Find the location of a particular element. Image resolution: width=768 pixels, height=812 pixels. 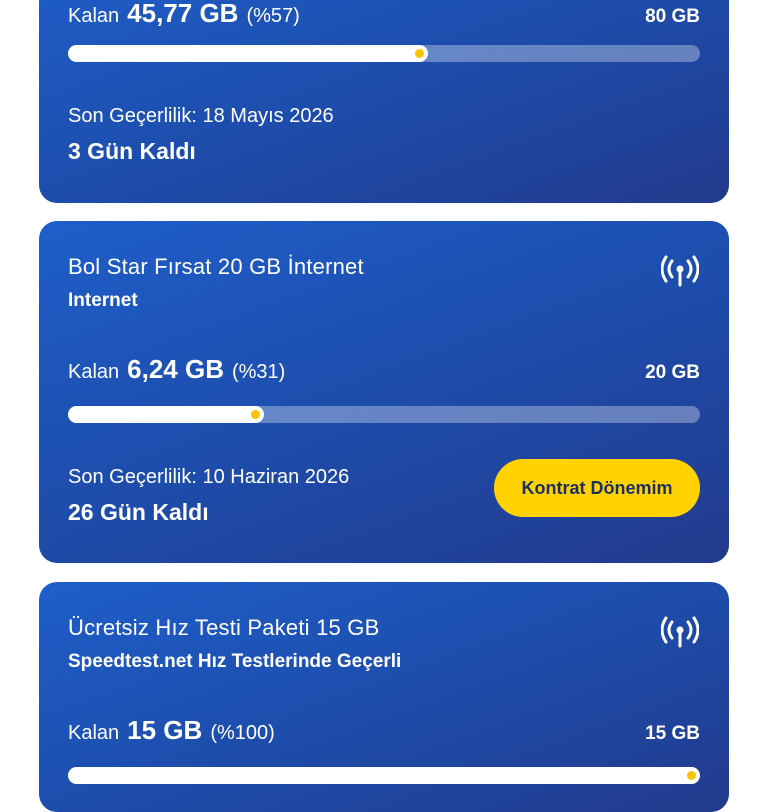

remaining-row: Kalan 6,24 GB (%31) 20 GB is located at coordinates (384, 369).